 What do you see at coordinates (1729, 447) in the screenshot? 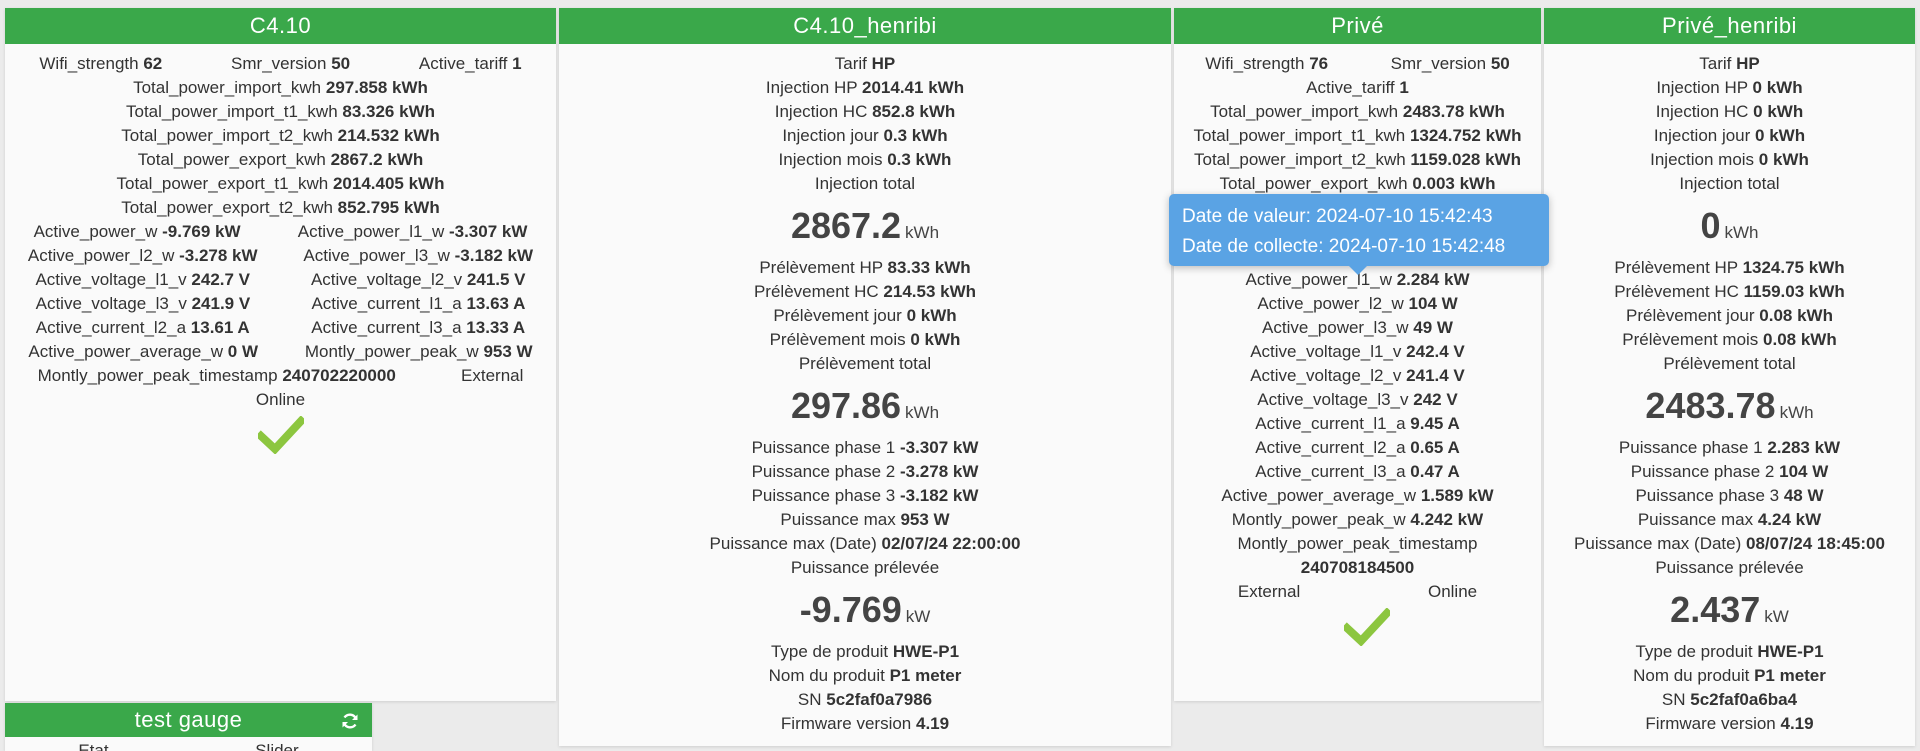
I see `row-phase-1: Puissance phase 1 2.283 kW` at bounding box center [1729, 447].